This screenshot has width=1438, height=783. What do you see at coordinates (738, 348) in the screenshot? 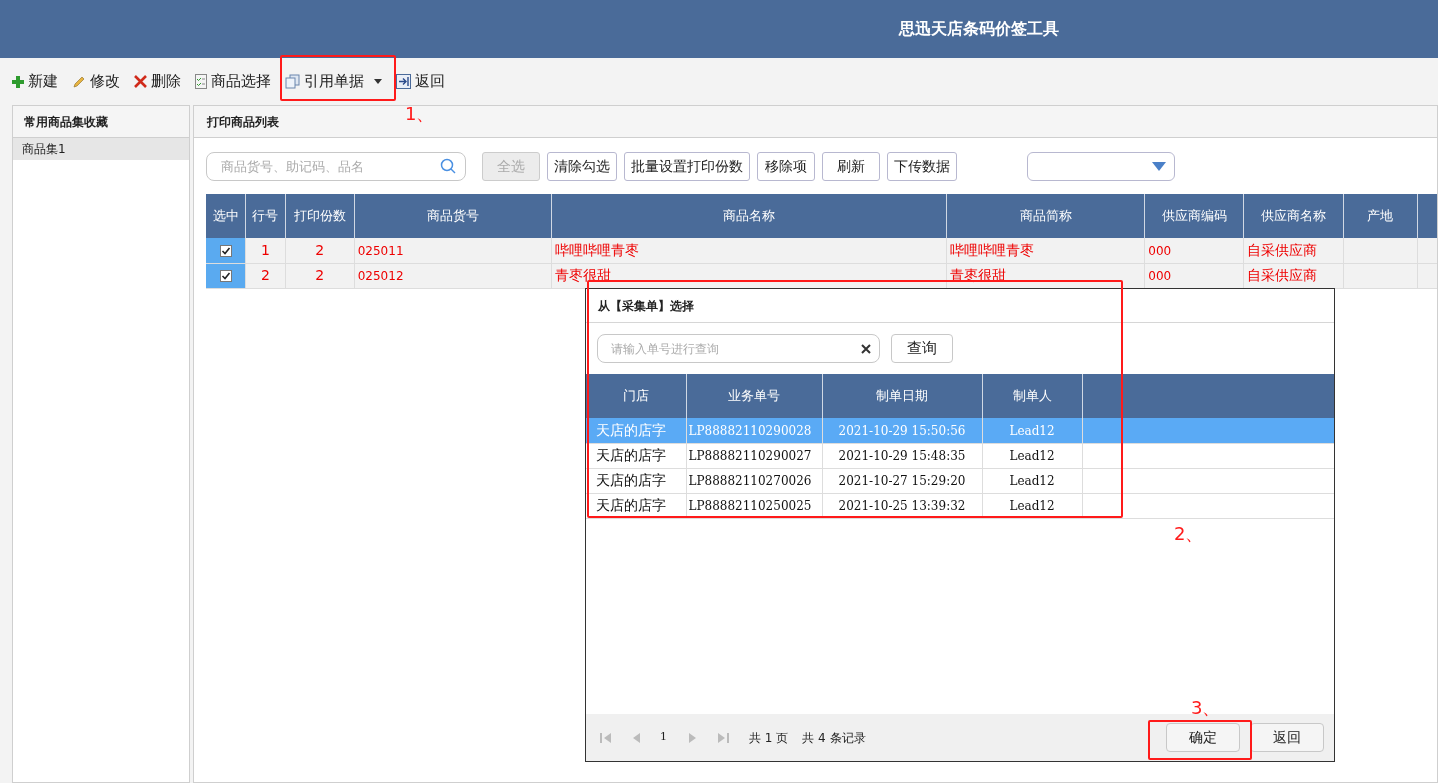
I see `search-field: 请输入单号进行查询` at bounding box center [738, 348].